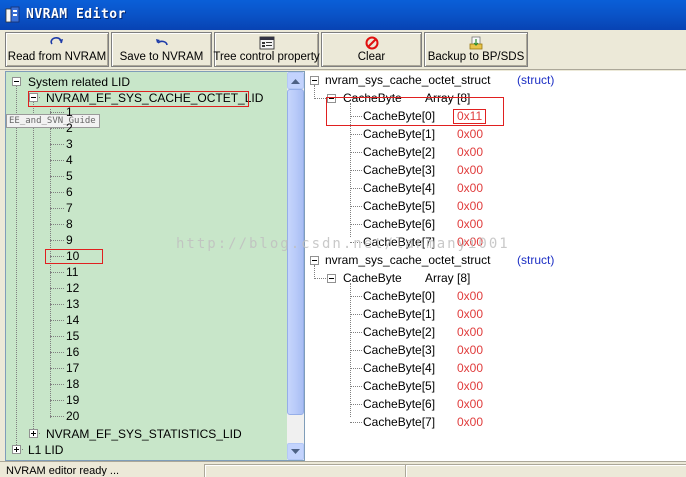  I want to click on tree-node-system-related-lid: System related LID, so click(79, 82).